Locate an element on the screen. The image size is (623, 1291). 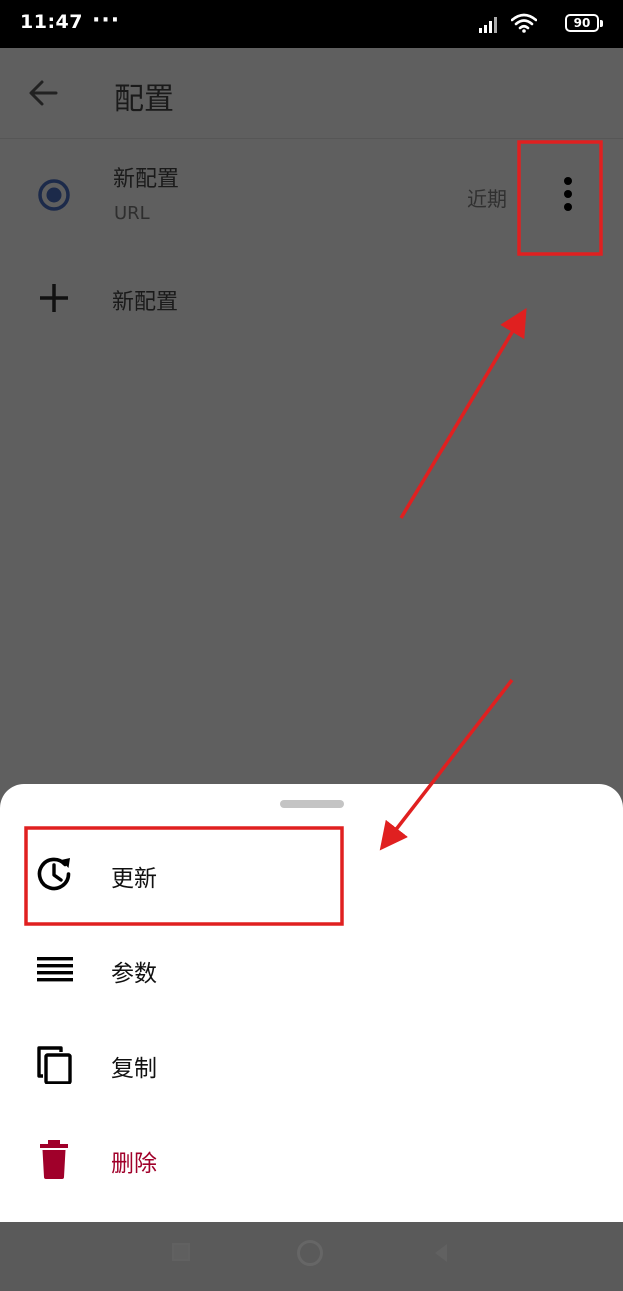
radio-selected-icon is located at coordinates (54, 195).